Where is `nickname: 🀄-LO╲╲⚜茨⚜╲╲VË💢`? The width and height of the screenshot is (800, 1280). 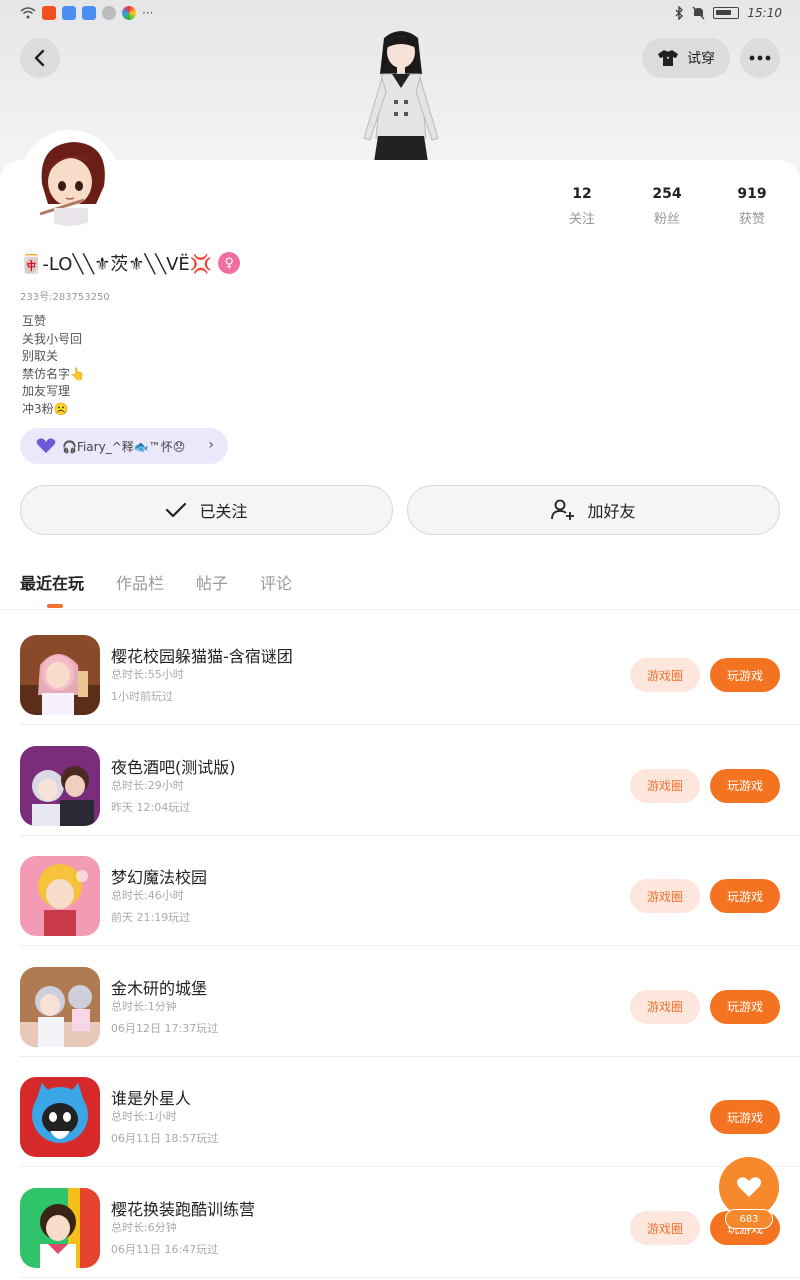 nickname: 🀄-LO╲╲⚜茨⚜╲╲VË💢 is located at coordinates (116, 264).